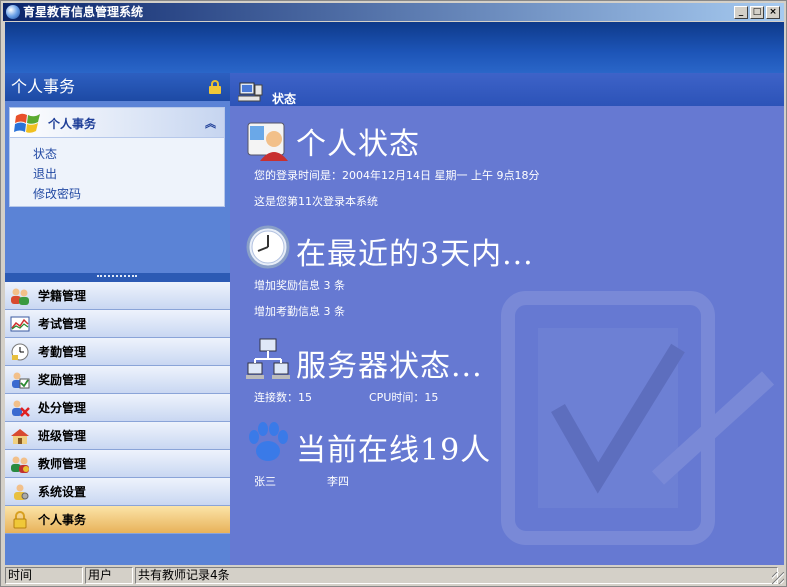 The height and width of the screenshot is (587, 787). I want to click on teachers-icon, so click(20, 464).